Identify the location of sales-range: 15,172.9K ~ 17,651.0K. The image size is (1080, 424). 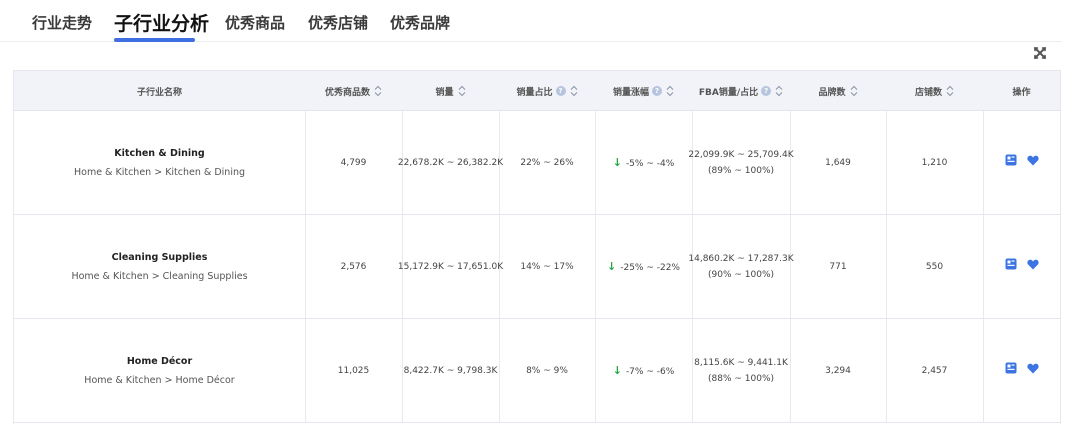
(450, 267).